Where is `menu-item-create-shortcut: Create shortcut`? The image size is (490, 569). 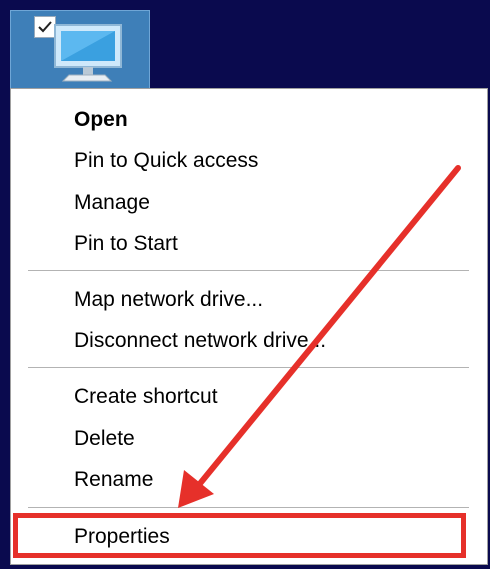 menu-item-create-shortcut: Create shortcut is located at coordinates (249, 397).